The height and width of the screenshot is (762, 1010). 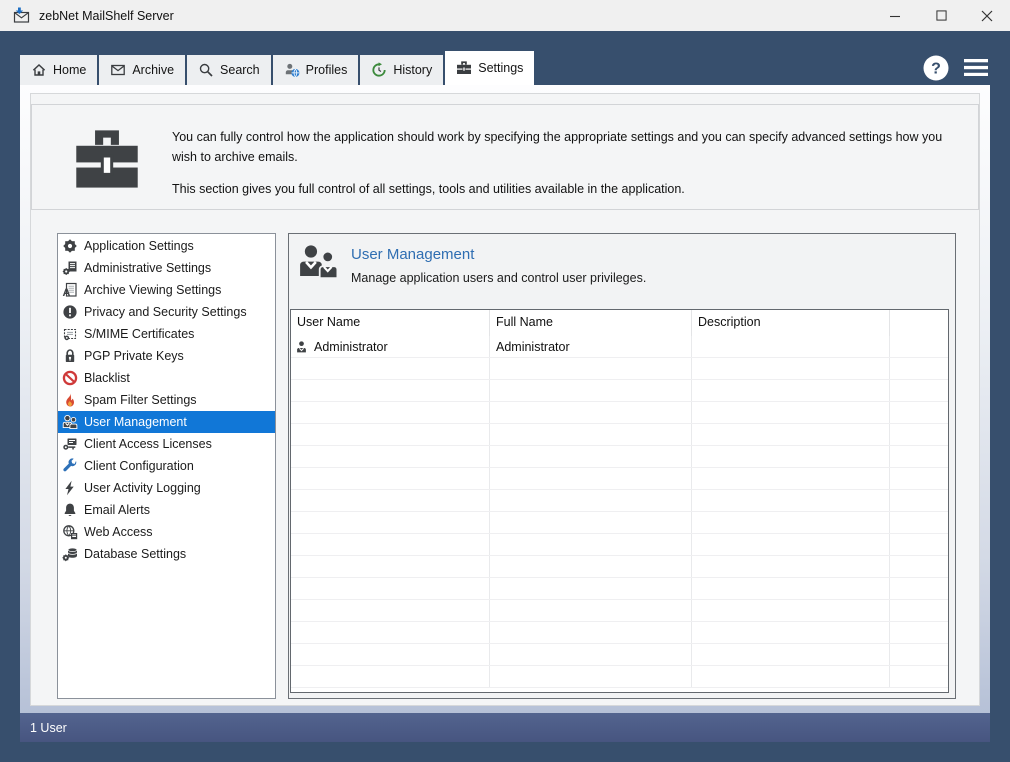 I want to click on sidebar-item-label: Privacy and Security Settings, so click(x=165, y=312).